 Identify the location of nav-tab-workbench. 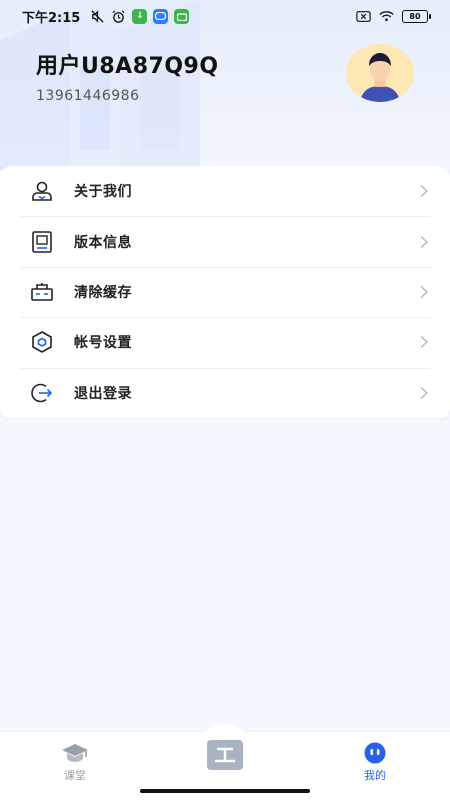
(225, 755).